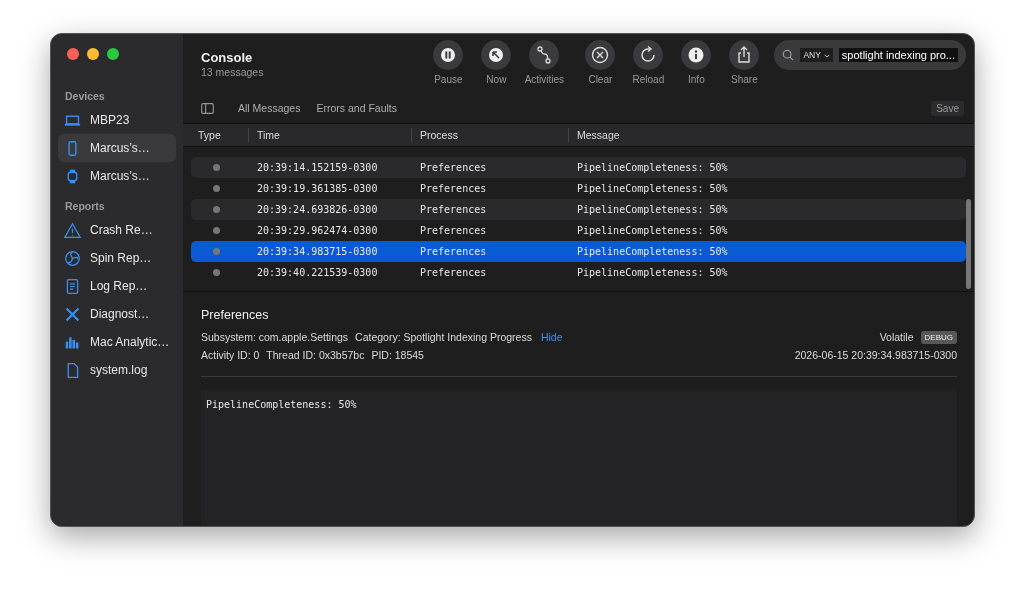  I want to click on info-icon, so click(696, 55).